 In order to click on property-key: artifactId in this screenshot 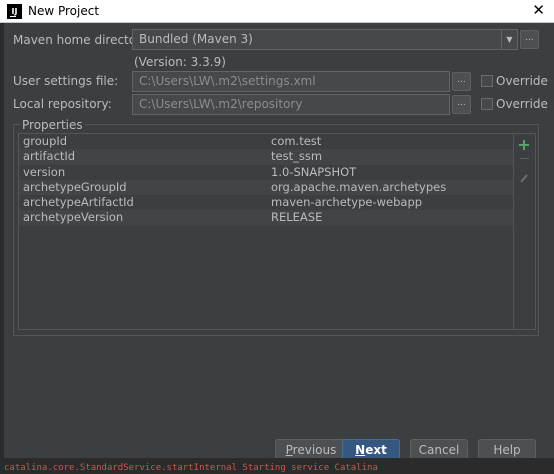, I will do `click(49, 156)`.